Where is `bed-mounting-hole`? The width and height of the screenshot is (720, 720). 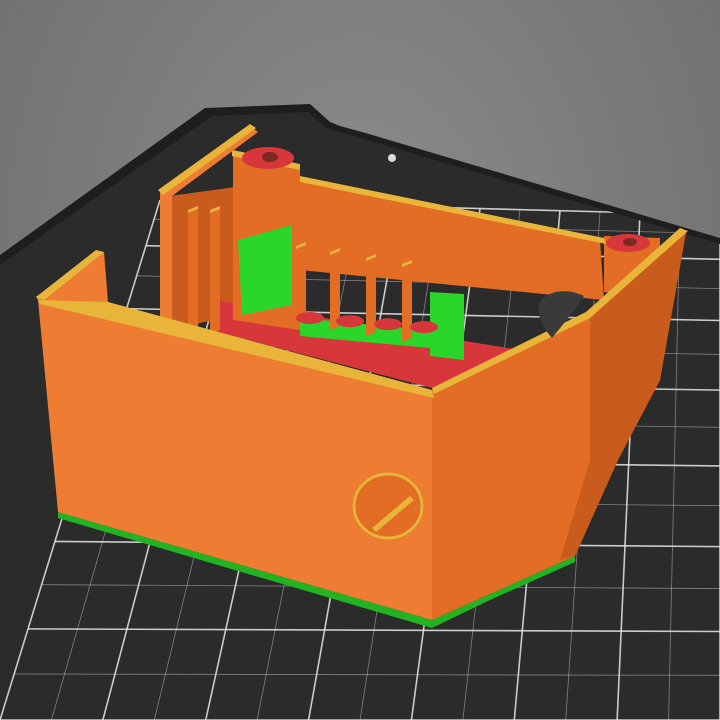 bed-mounting-hole is located at coordinates (392, 158).